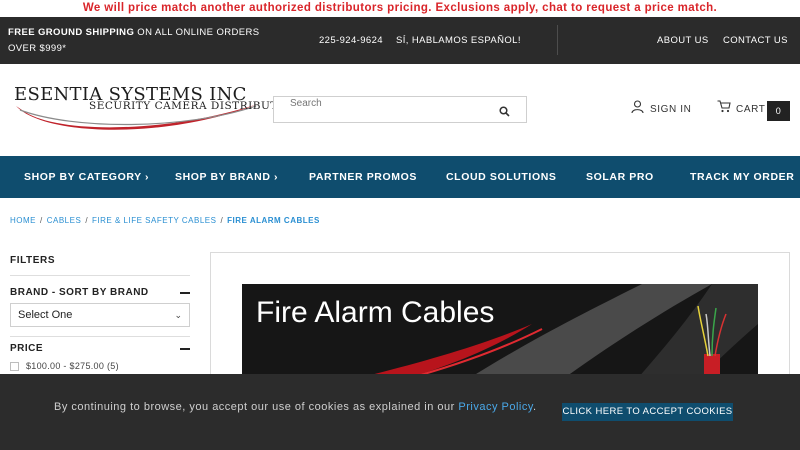  Describe the element at coordinates (64, 220) in the screenshot. I see `breadcrumb-cables: CABLES` at that location.